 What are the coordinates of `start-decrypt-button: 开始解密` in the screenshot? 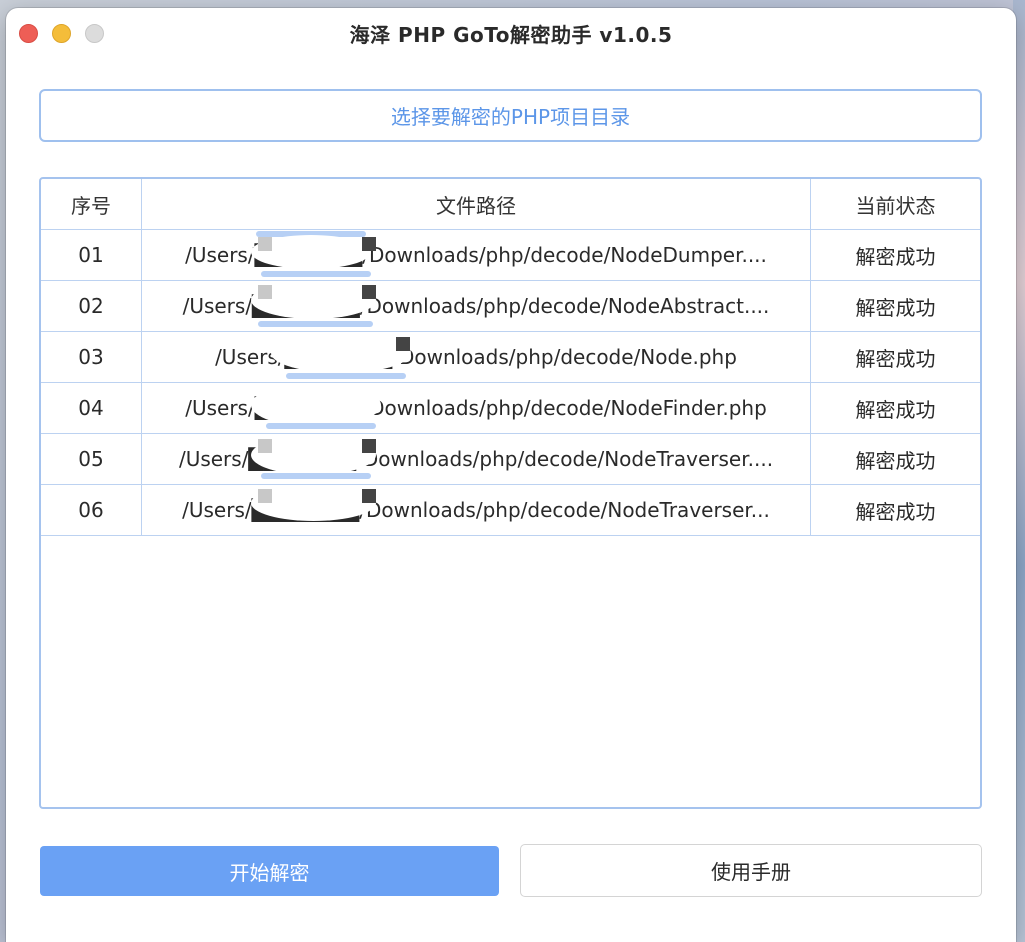 It's located at (269, 871).